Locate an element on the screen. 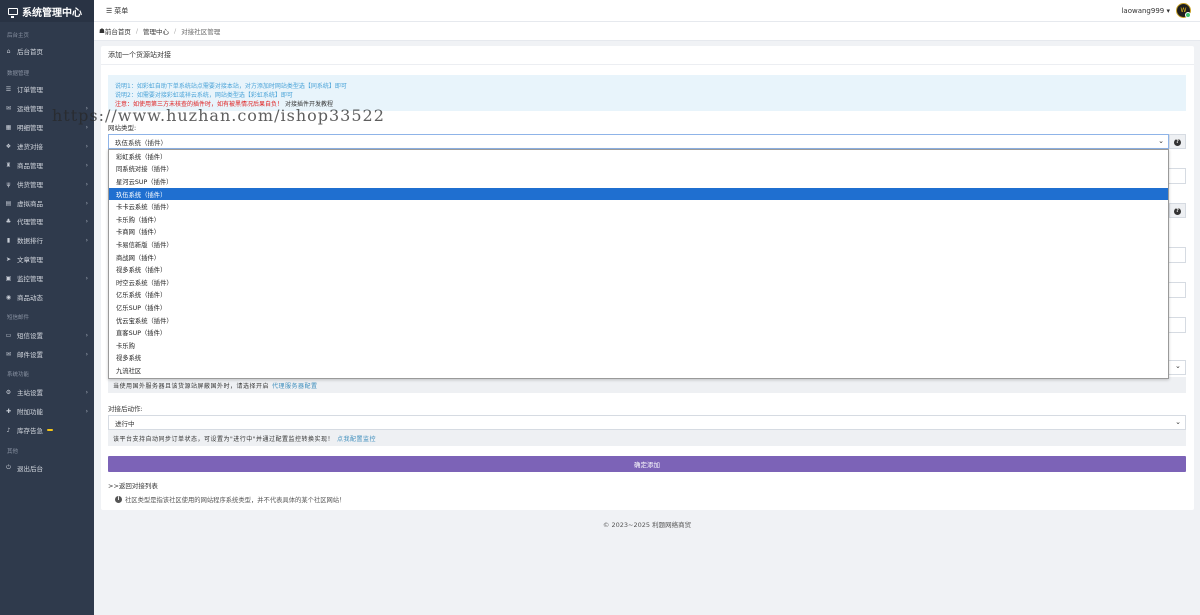  breadcrumb-home: 前台首页 is located at coordinates (118, 31).